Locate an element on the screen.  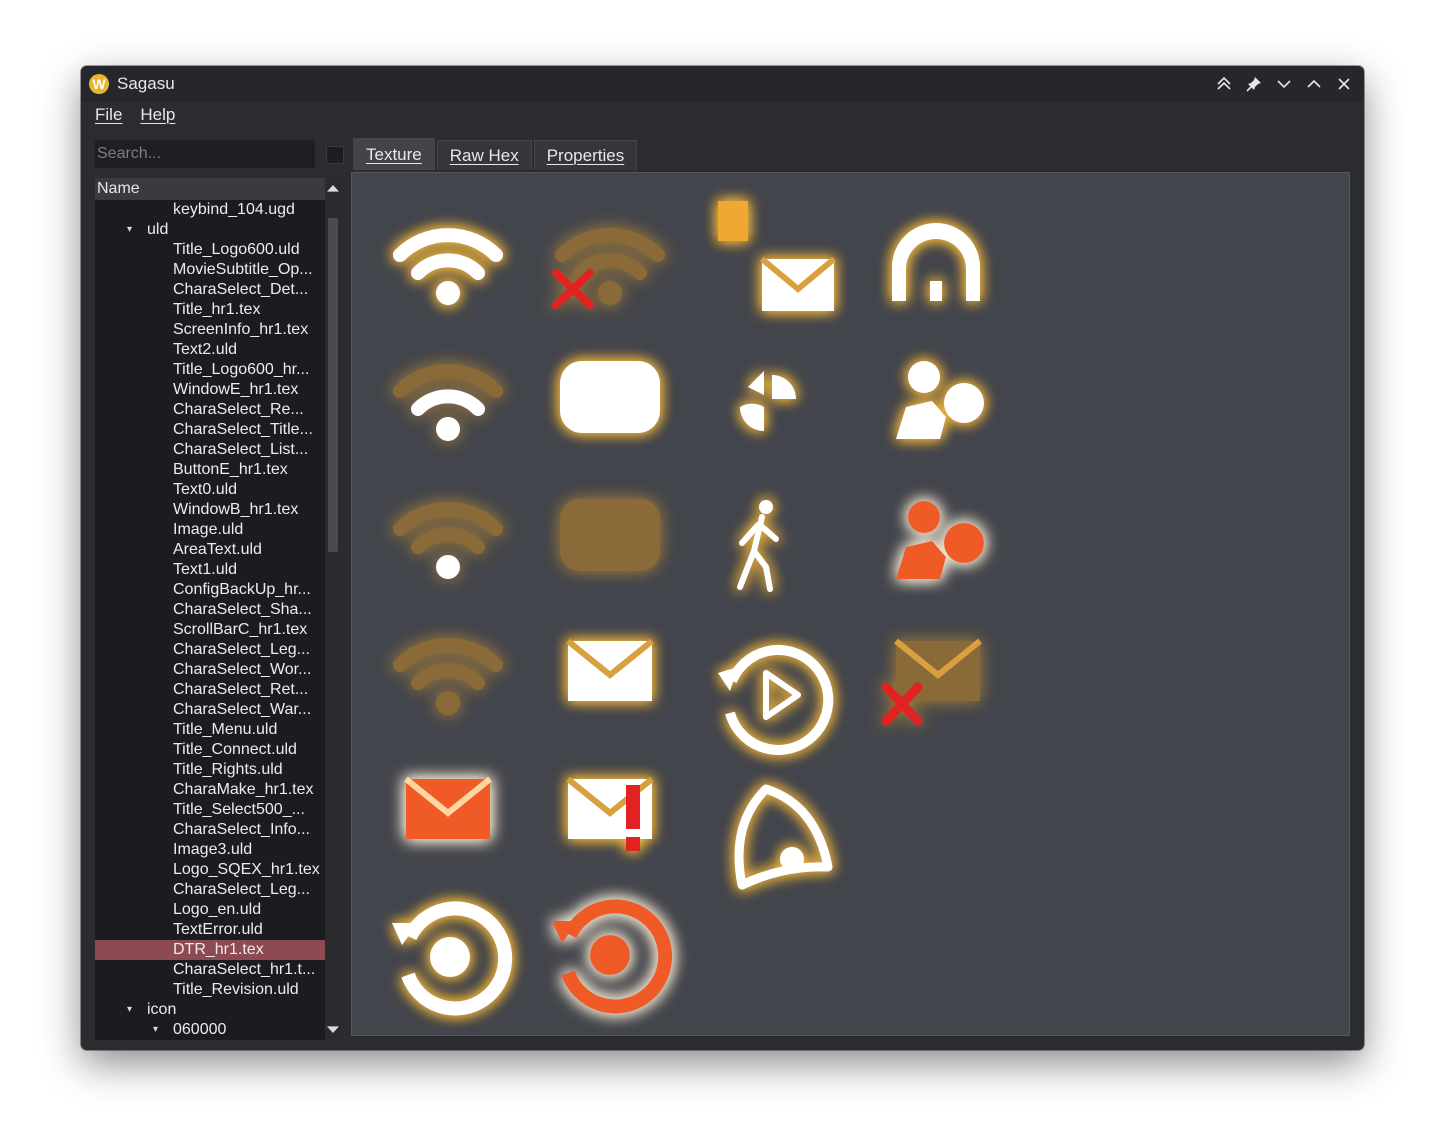
search-input is located at coordinates (205, 154).